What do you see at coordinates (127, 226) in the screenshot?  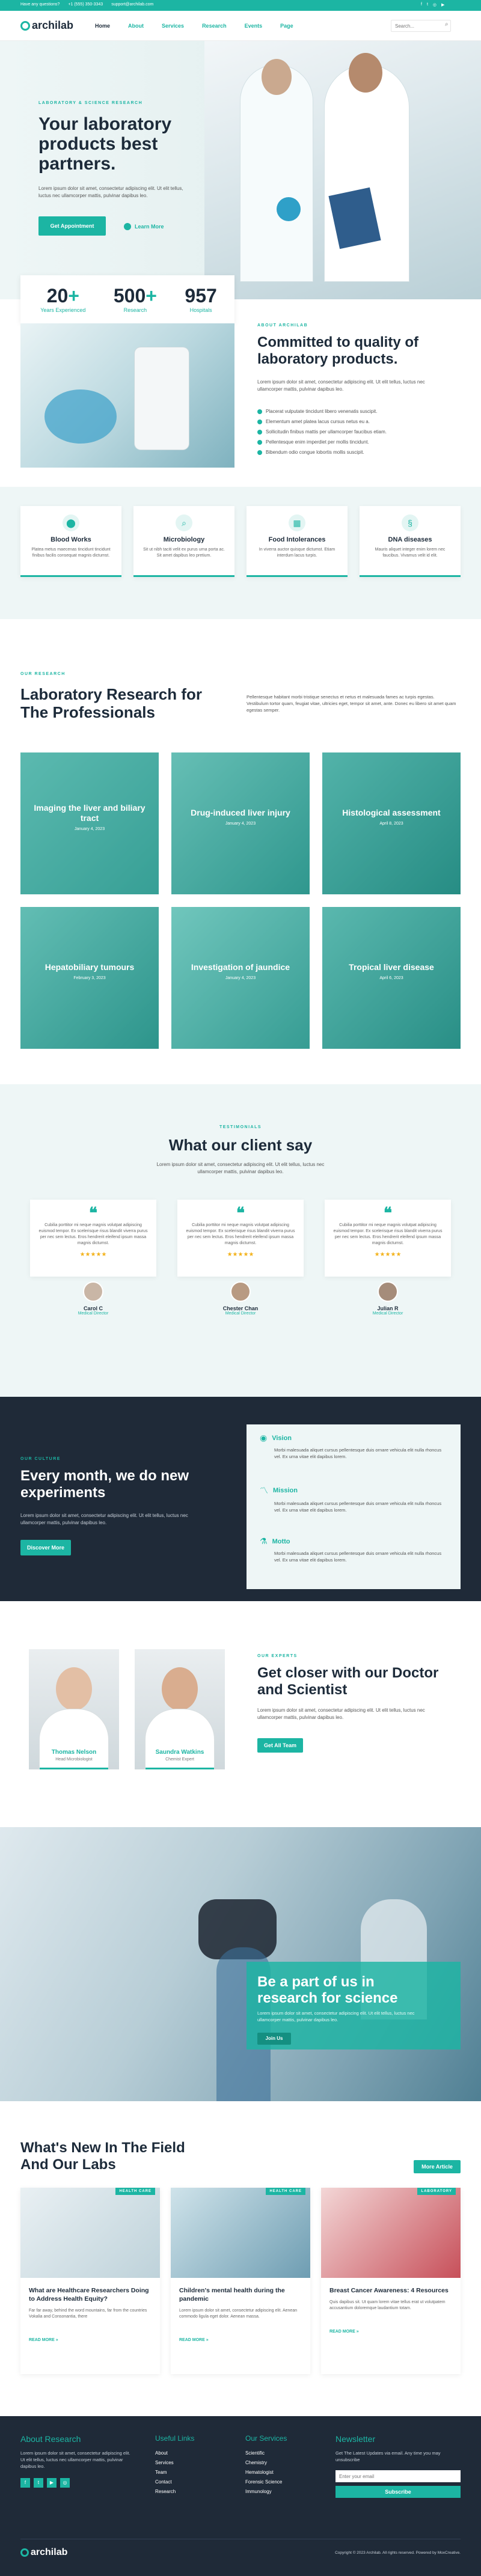 I see `play-icon` at bounding box center [127, 226].